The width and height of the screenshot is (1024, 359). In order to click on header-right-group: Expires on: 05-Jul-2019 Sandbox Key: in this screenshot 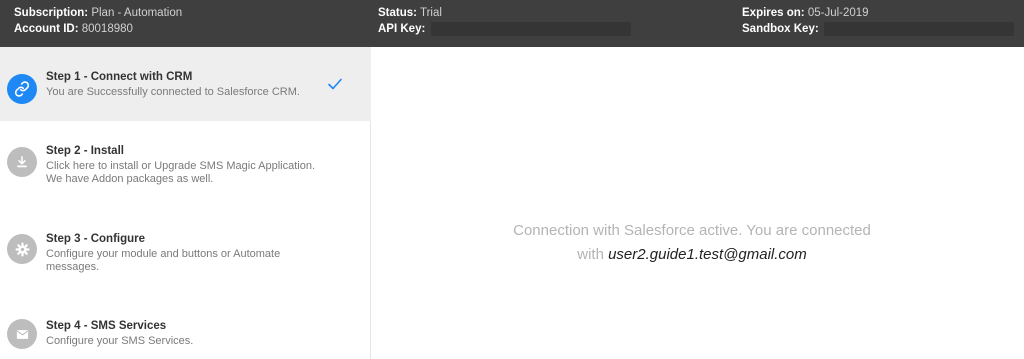, I will do `click(878, 21)`.